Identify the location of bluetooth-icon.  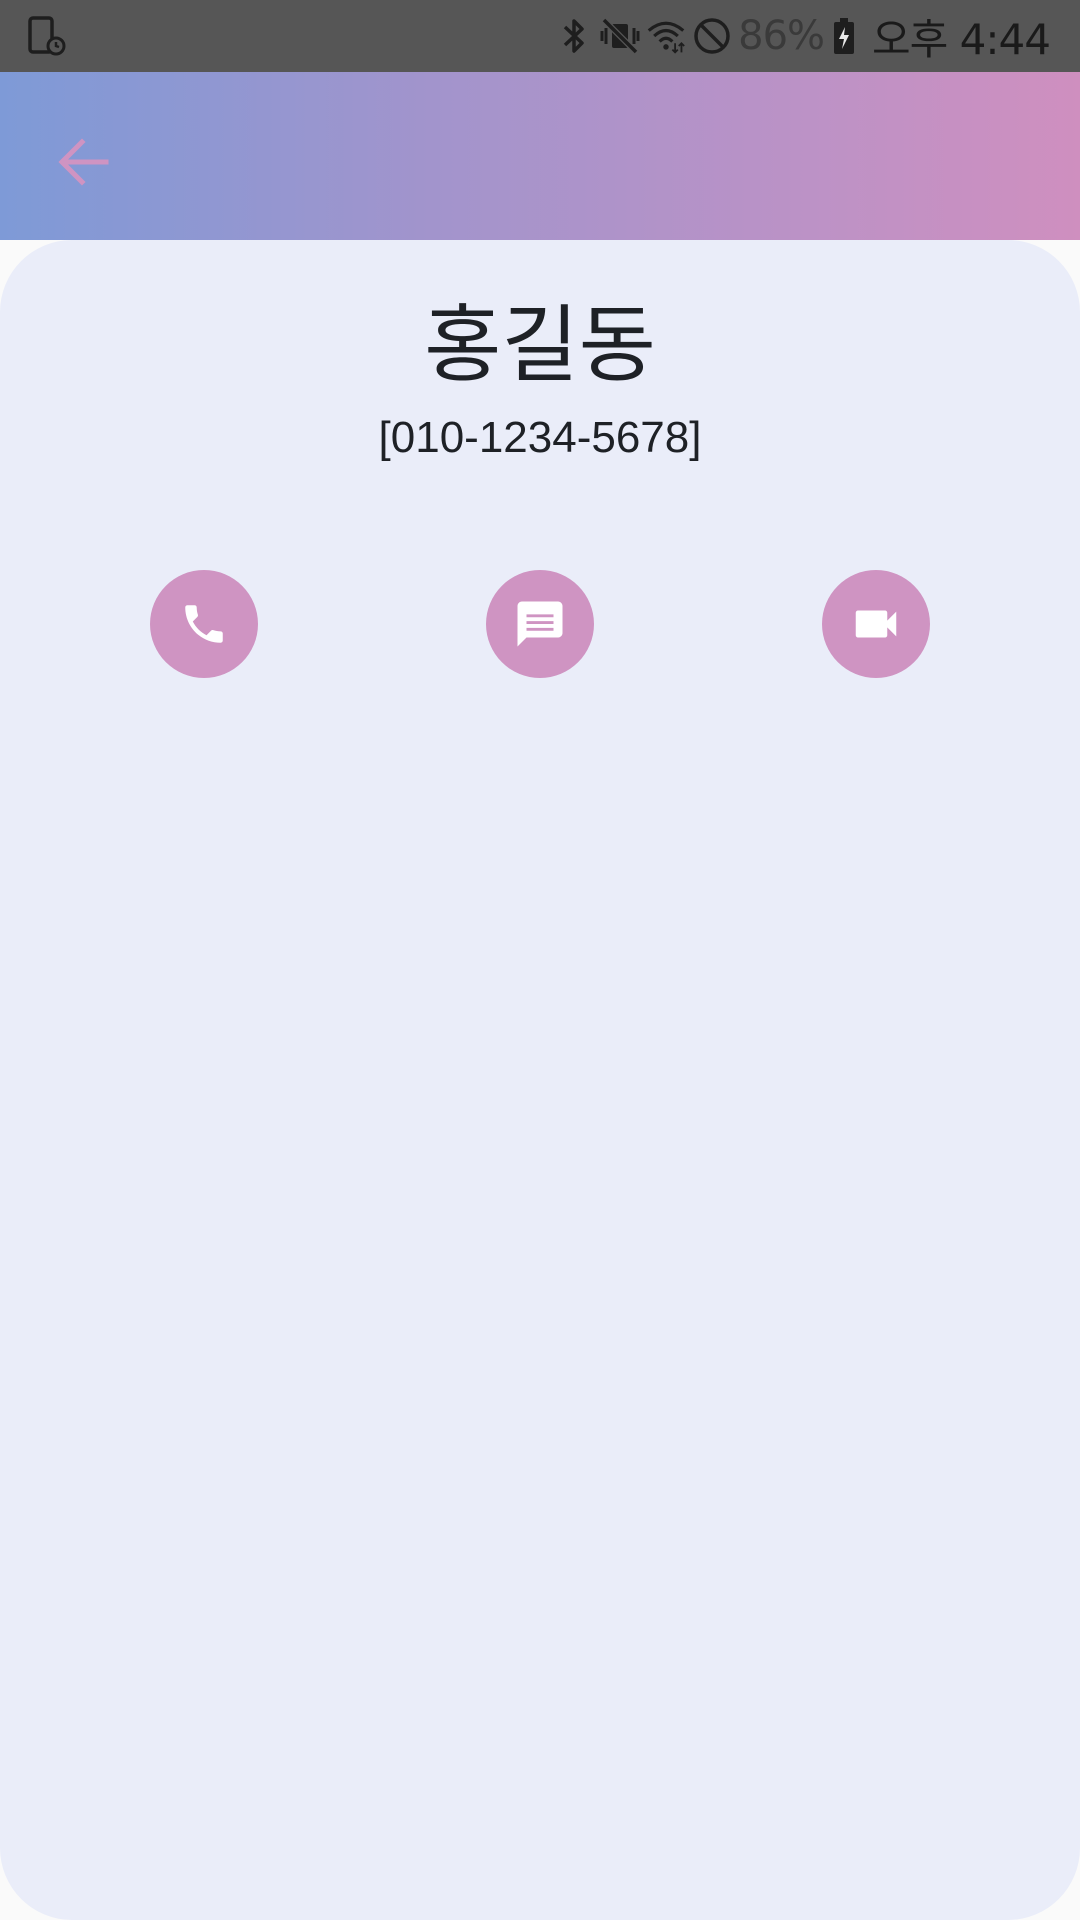
(574, 36).